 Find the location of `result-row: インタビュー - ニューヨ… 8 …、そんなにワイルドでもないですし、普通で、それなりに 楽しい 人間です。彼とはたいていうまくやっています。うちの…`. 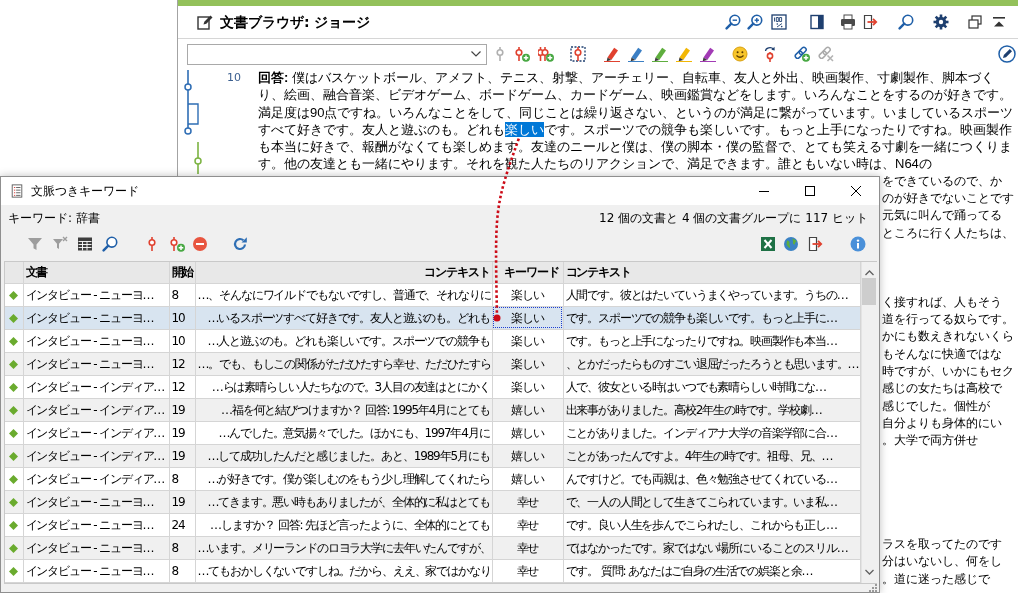

result-row: インタビュー - ニューヨ… 8 …、そんなにワイルドでもないですし、普通で、それなりに 楽しい 人間です。彼とはたいていうまくやっています。うちの… is located at coordinates (432, 294).